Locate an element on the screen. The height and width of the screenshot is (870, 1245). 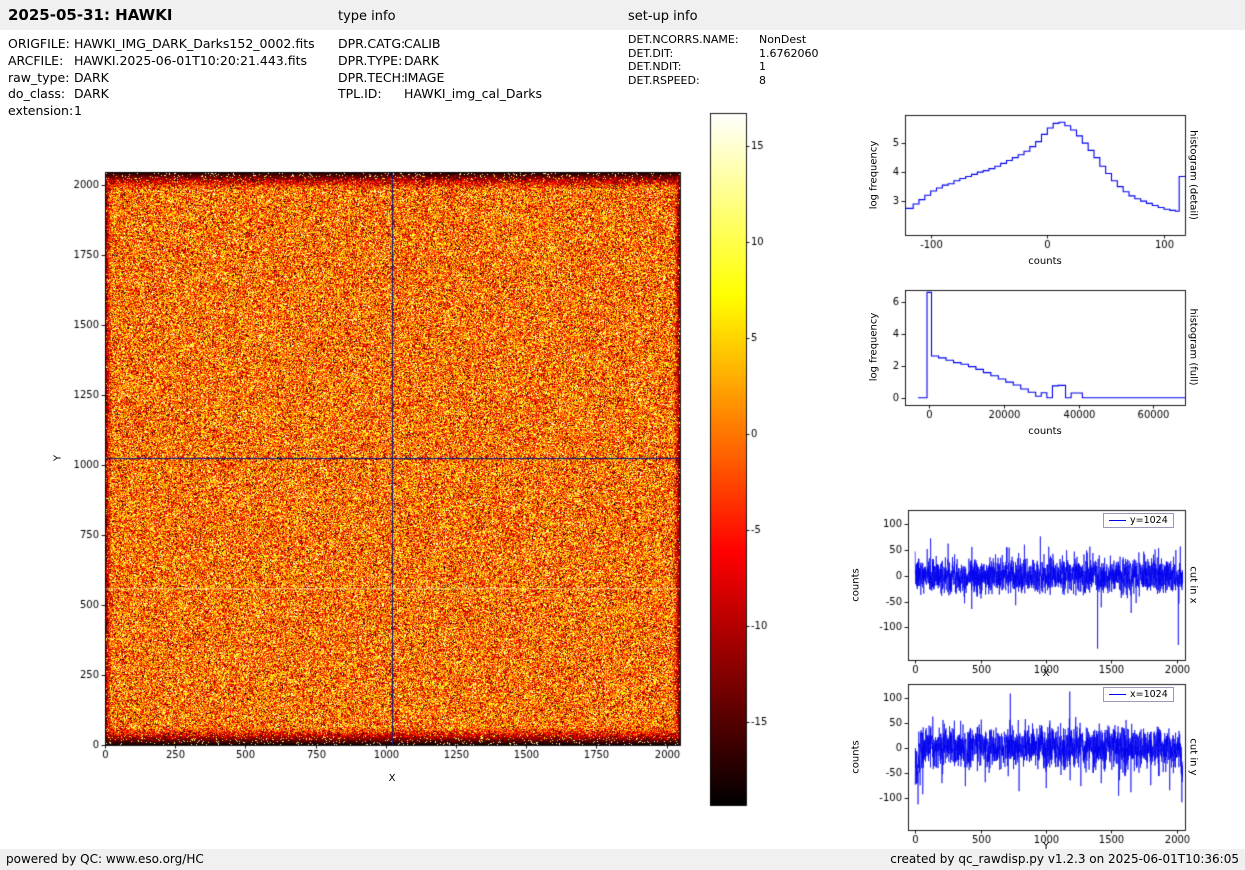
legend-label: y=1024 is located at coordinates (1149, 520).